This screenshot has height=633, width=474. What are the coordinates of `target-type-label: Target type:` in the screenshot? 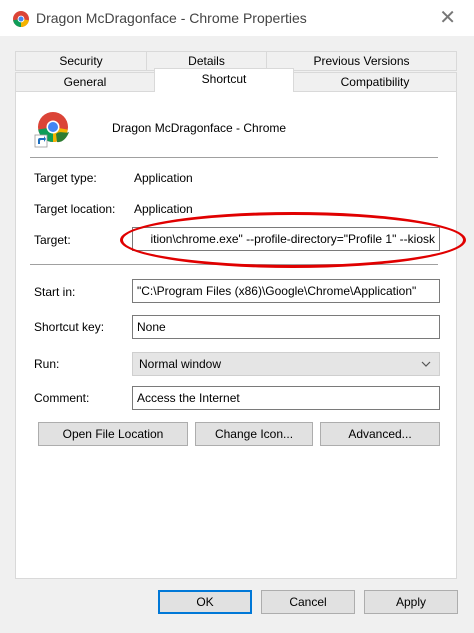 It's located at (65, 178).